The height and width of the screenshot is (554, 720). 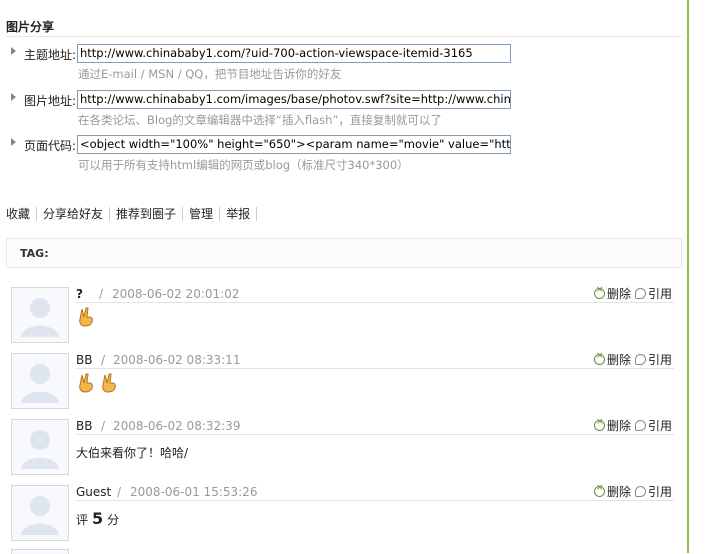 I want to click on comment-date: 2008-06-02 08:32:39, so click(x=177, y=426).